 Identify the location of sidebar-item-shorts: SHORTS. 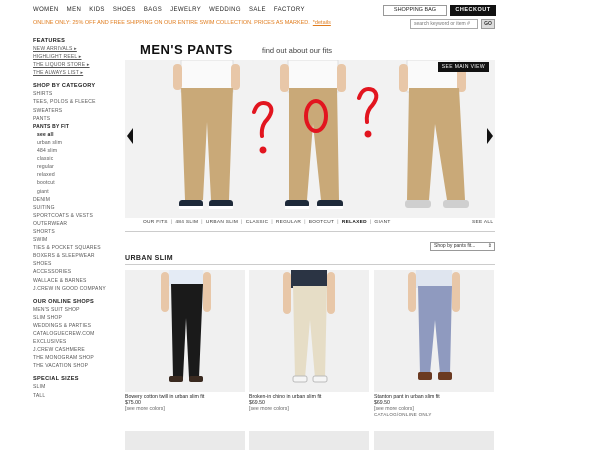
(78, 232).